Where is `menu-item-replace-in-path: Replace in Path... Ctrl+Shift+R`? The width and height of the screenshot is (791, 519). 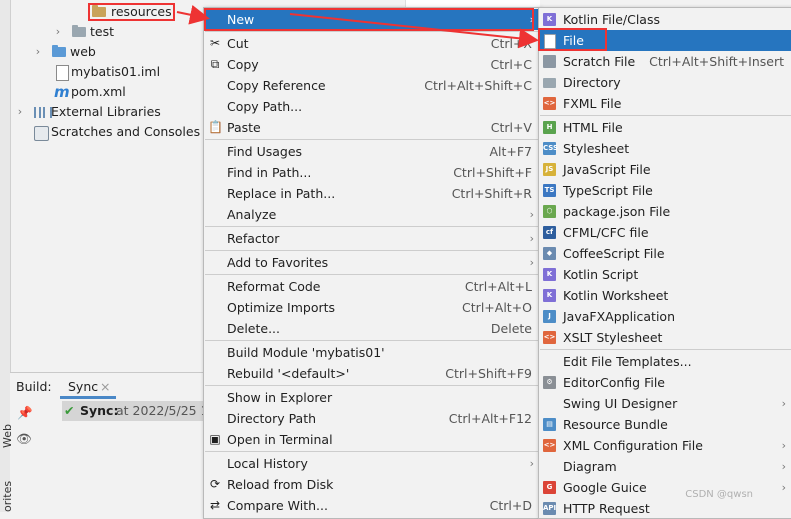
menu-item-replace-in-path: Replace in Path... Ctrl+Shift+R is located at coordinates (372, 193).